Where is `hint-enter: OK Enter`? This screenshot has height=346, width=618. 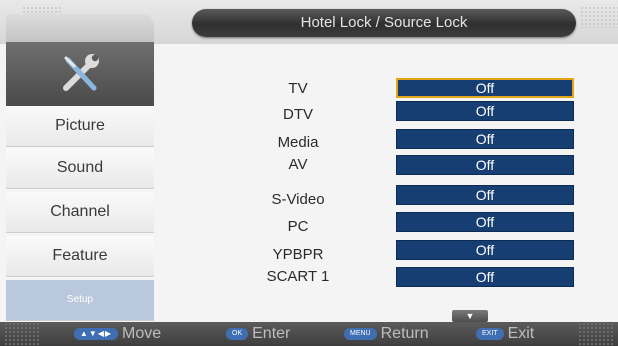 hint-enter: OK Enter is located at coordinates (258, 334).